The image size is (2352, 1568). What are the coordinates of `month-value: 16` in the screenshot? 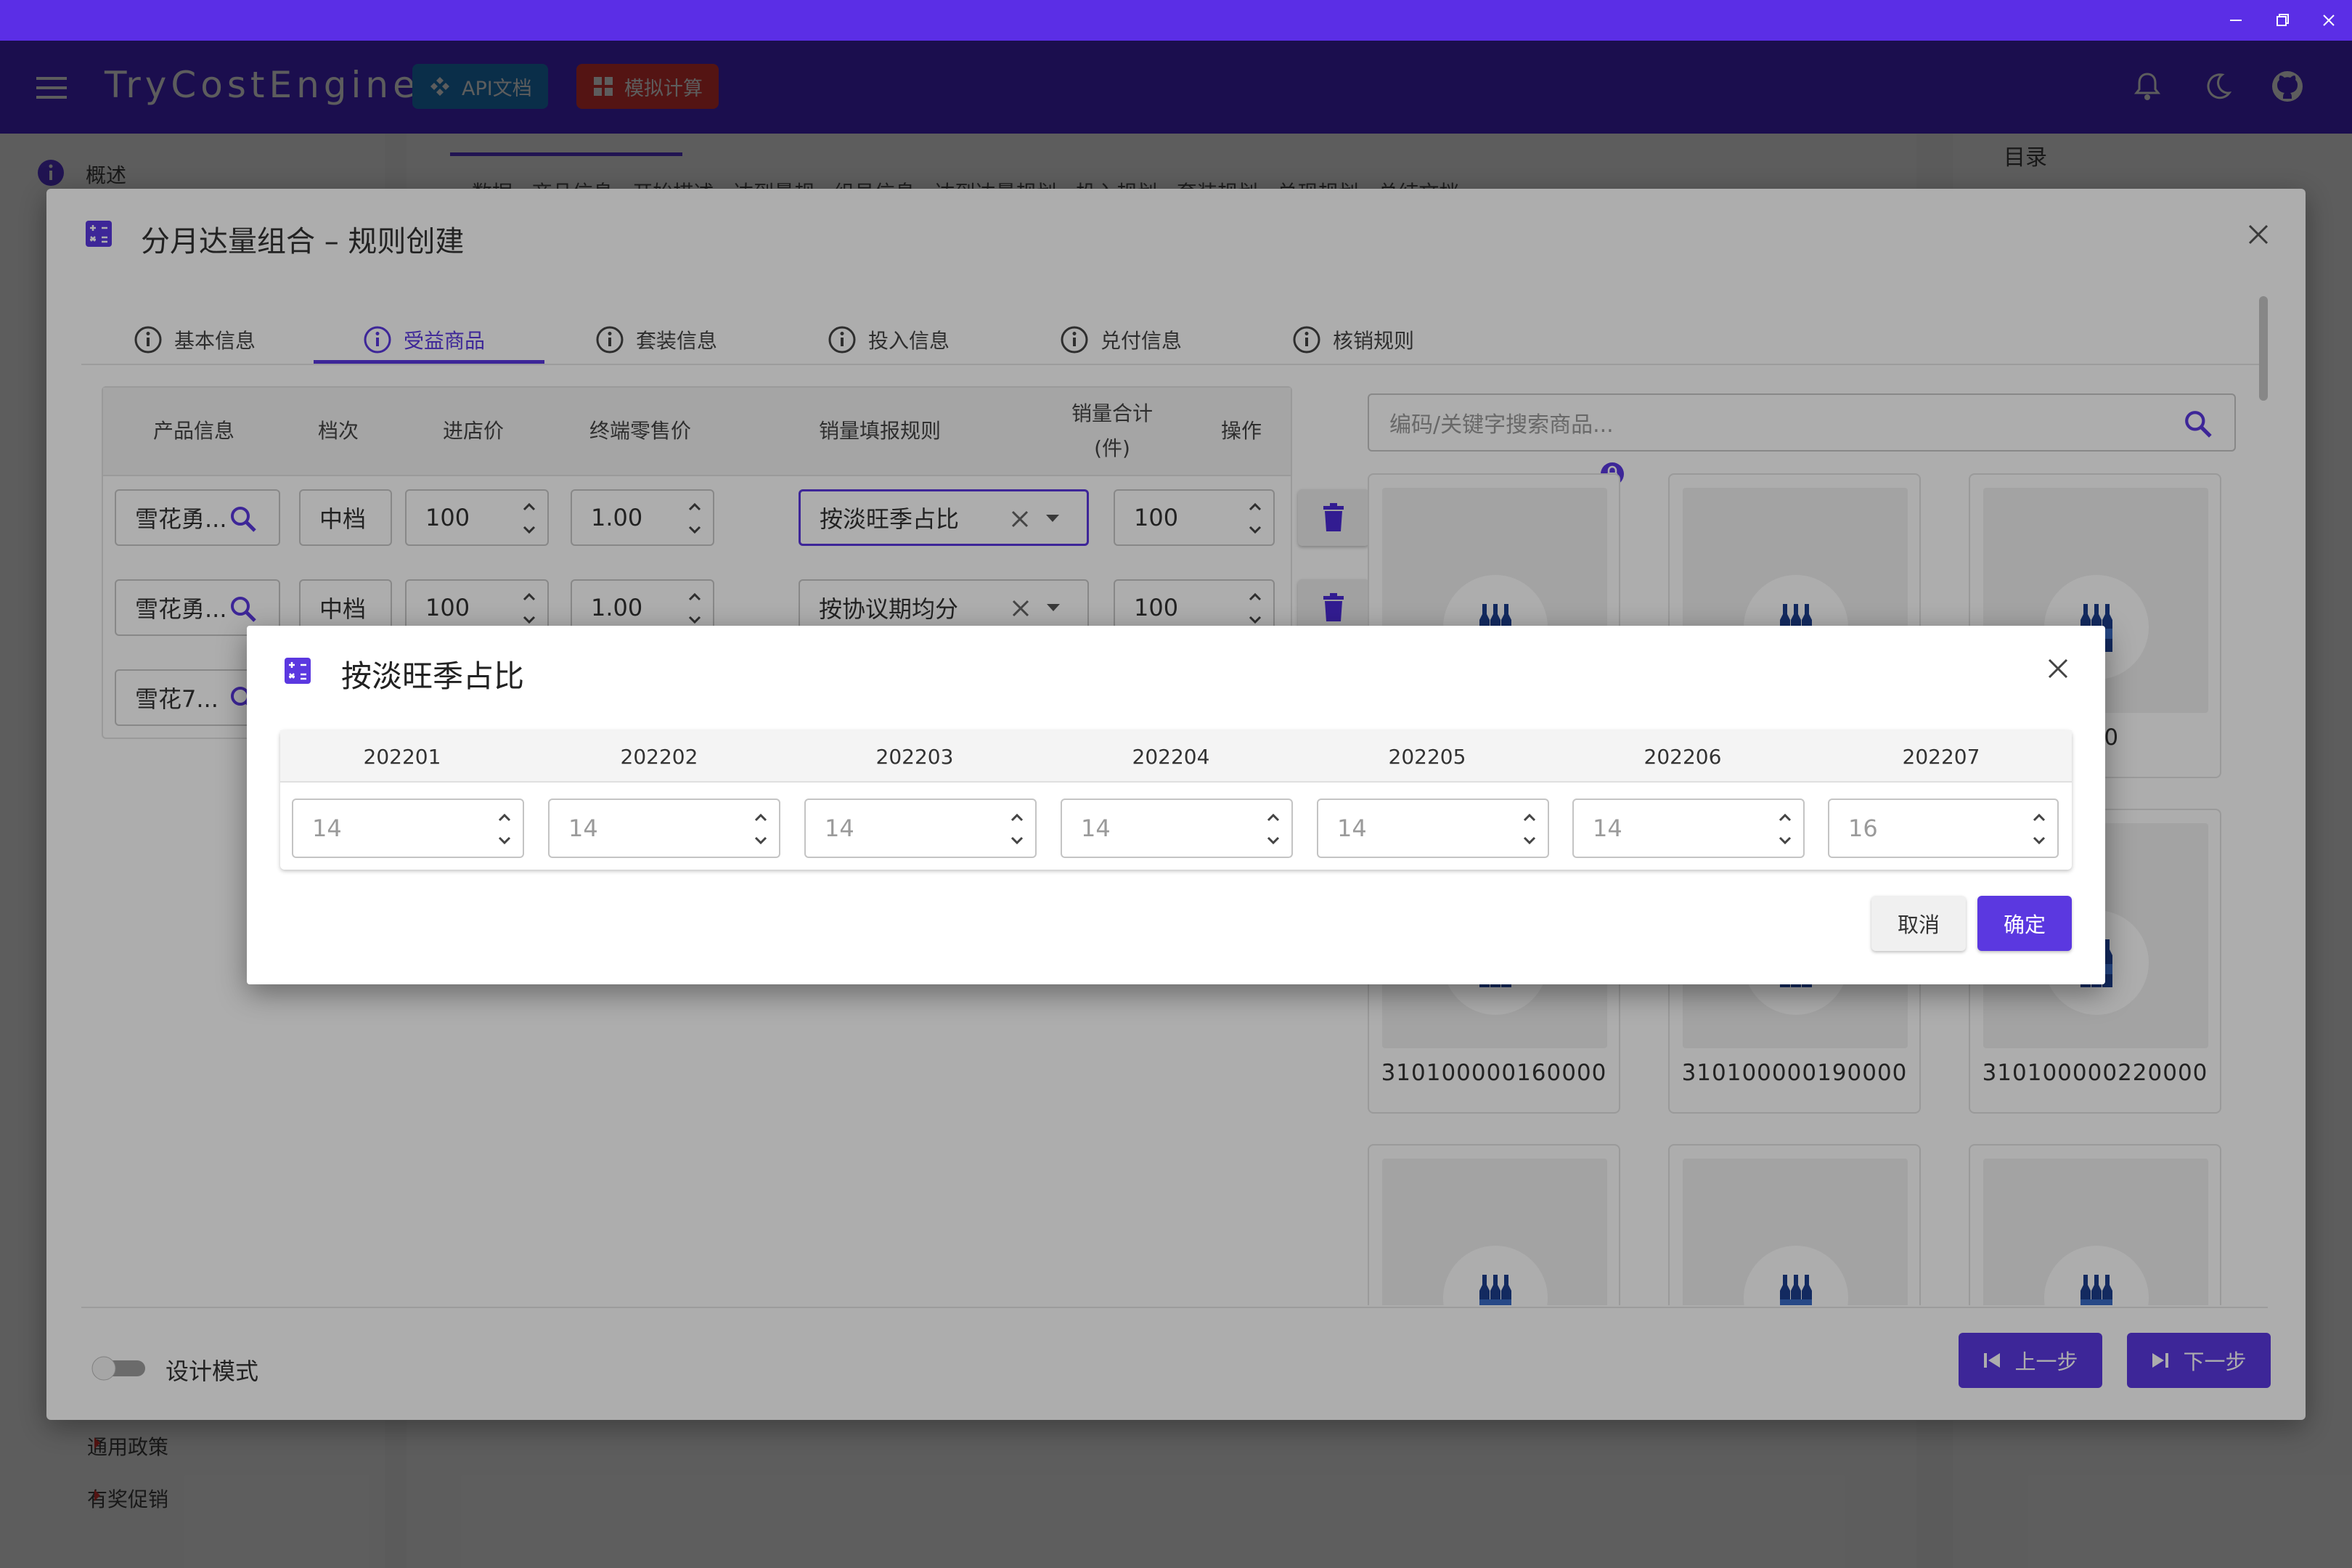 It's located at (1863, 828).